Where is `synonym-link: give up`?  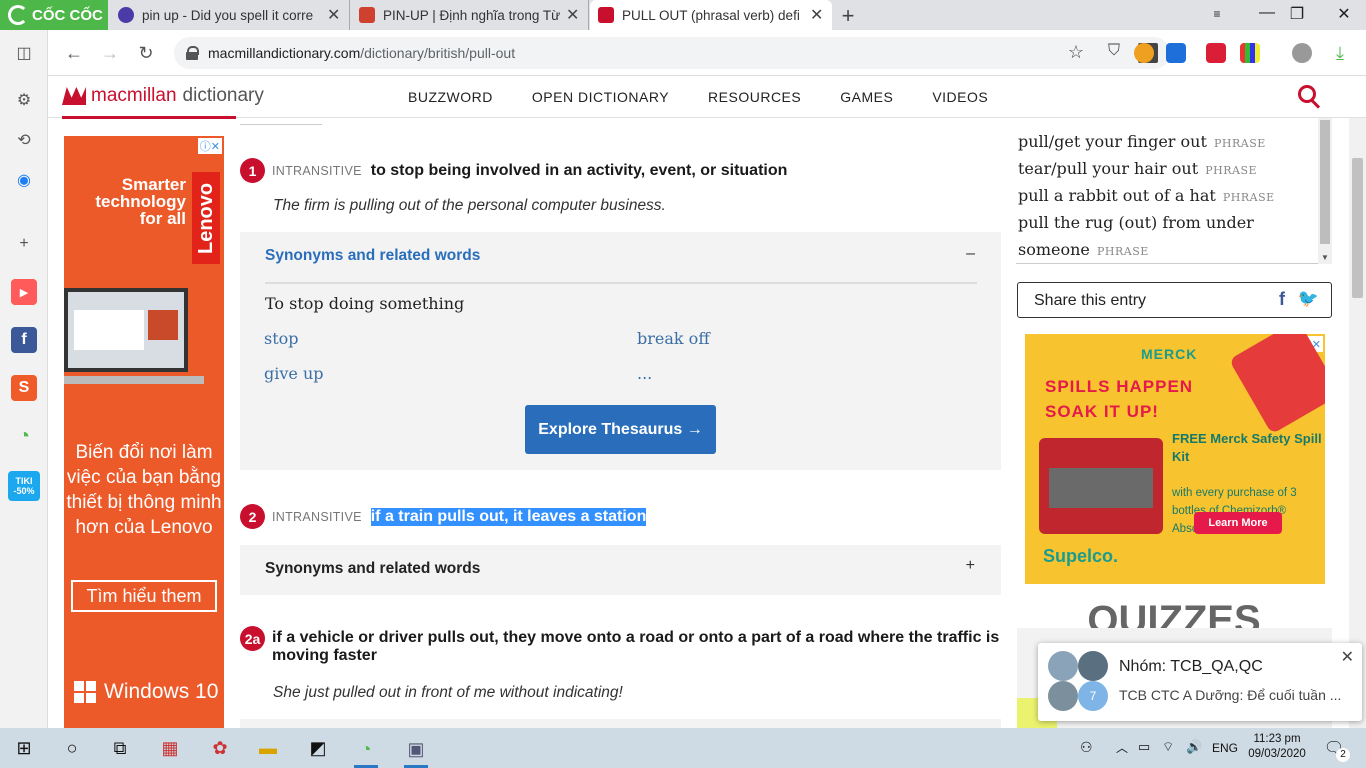 synonym-link: give up is located at coordinates (294, 373).